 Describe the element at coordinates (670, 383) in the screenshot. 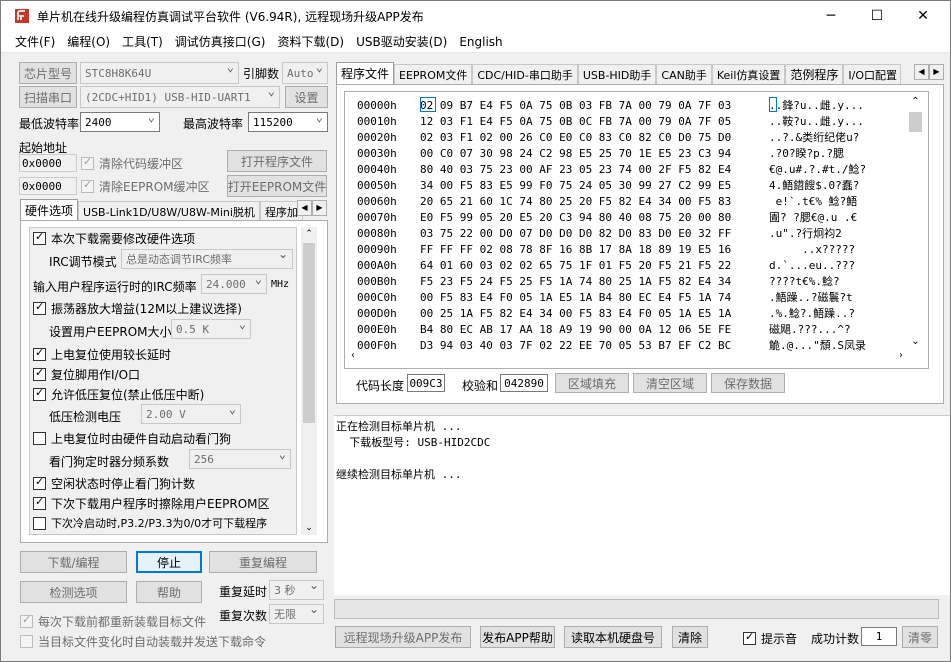

I see `clear-area-button: 清空区域` at that location.